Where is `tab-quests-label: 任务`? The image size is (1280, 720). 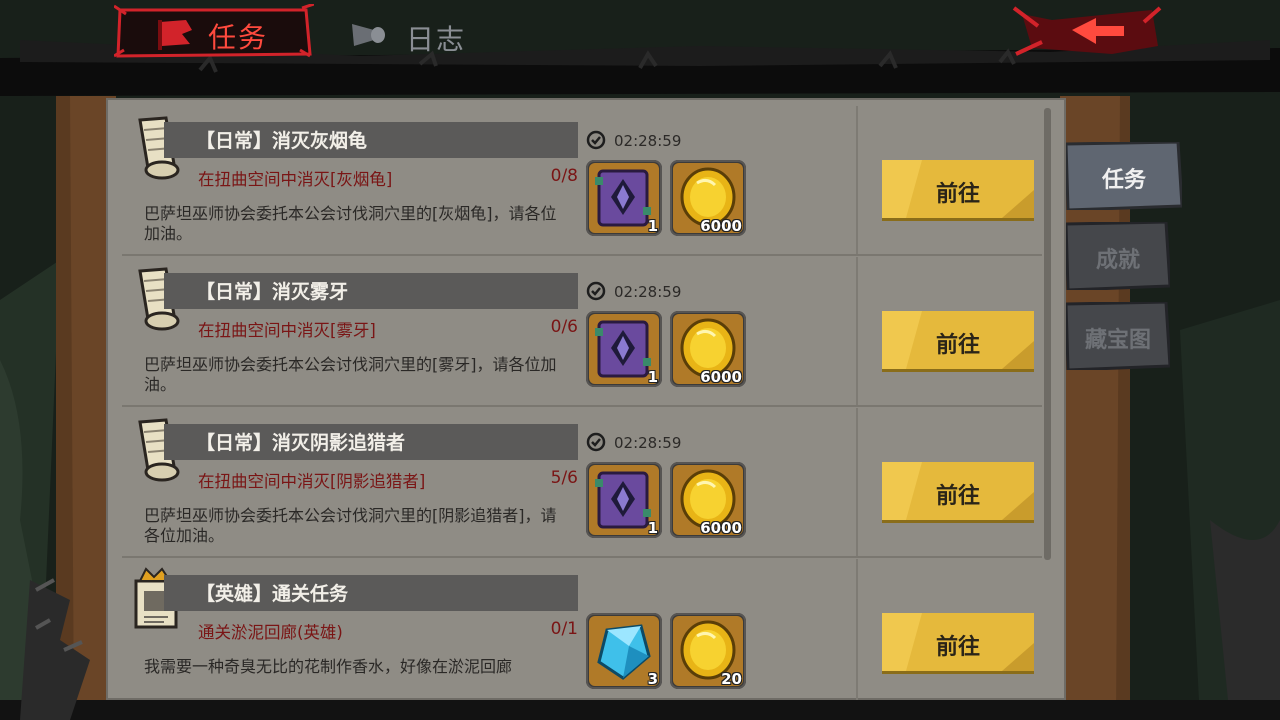 tab-quests-label: 任务 is located at coordinates (238, 37).